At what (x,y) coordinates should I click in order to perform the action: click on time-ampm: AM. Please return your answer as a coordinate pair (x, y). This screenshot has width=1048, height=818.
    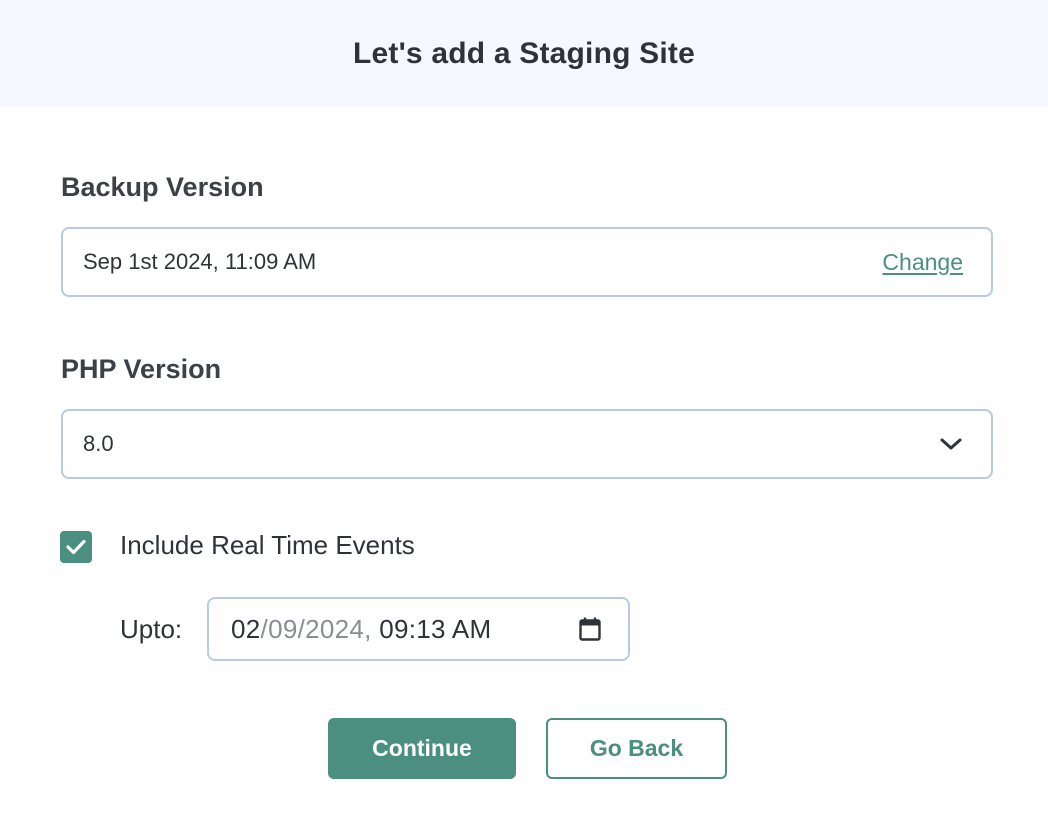
    Looking at the image, I should click on (472, 629).